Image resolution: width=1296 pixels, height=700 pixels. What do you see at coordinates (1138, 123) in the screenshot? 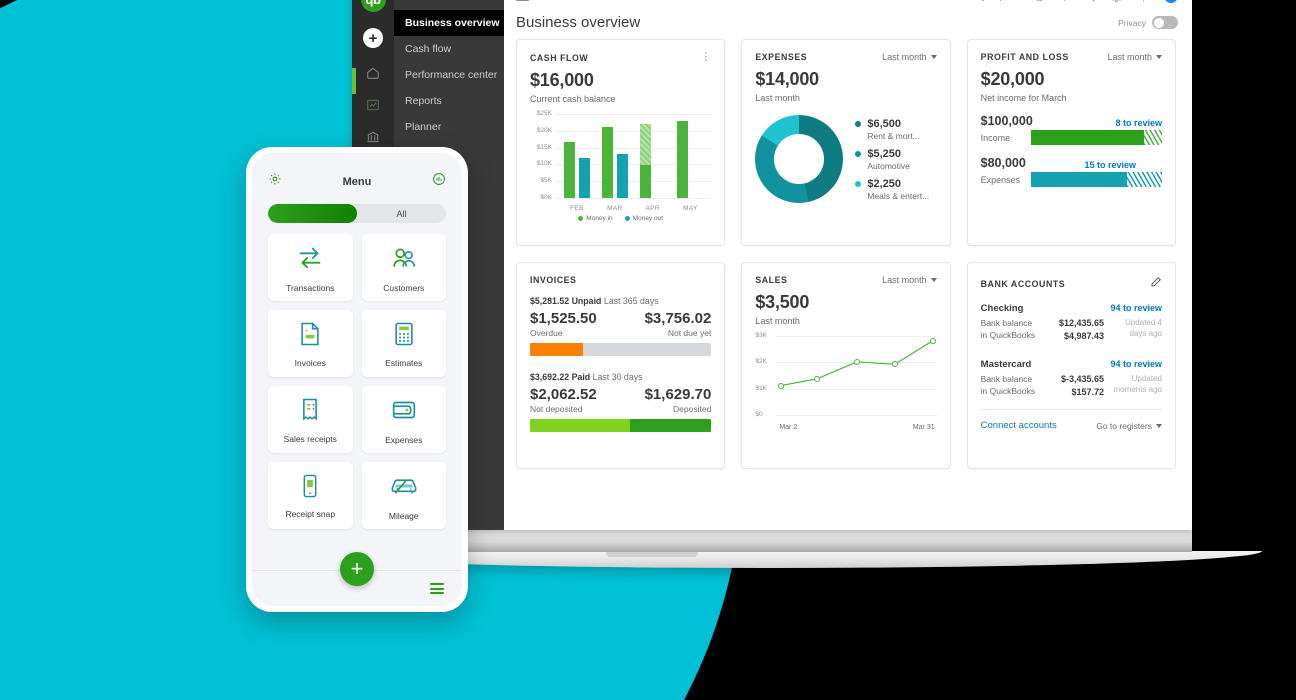
I see `pl-review-link: 8 to review` at bounding box center [1138, 123].